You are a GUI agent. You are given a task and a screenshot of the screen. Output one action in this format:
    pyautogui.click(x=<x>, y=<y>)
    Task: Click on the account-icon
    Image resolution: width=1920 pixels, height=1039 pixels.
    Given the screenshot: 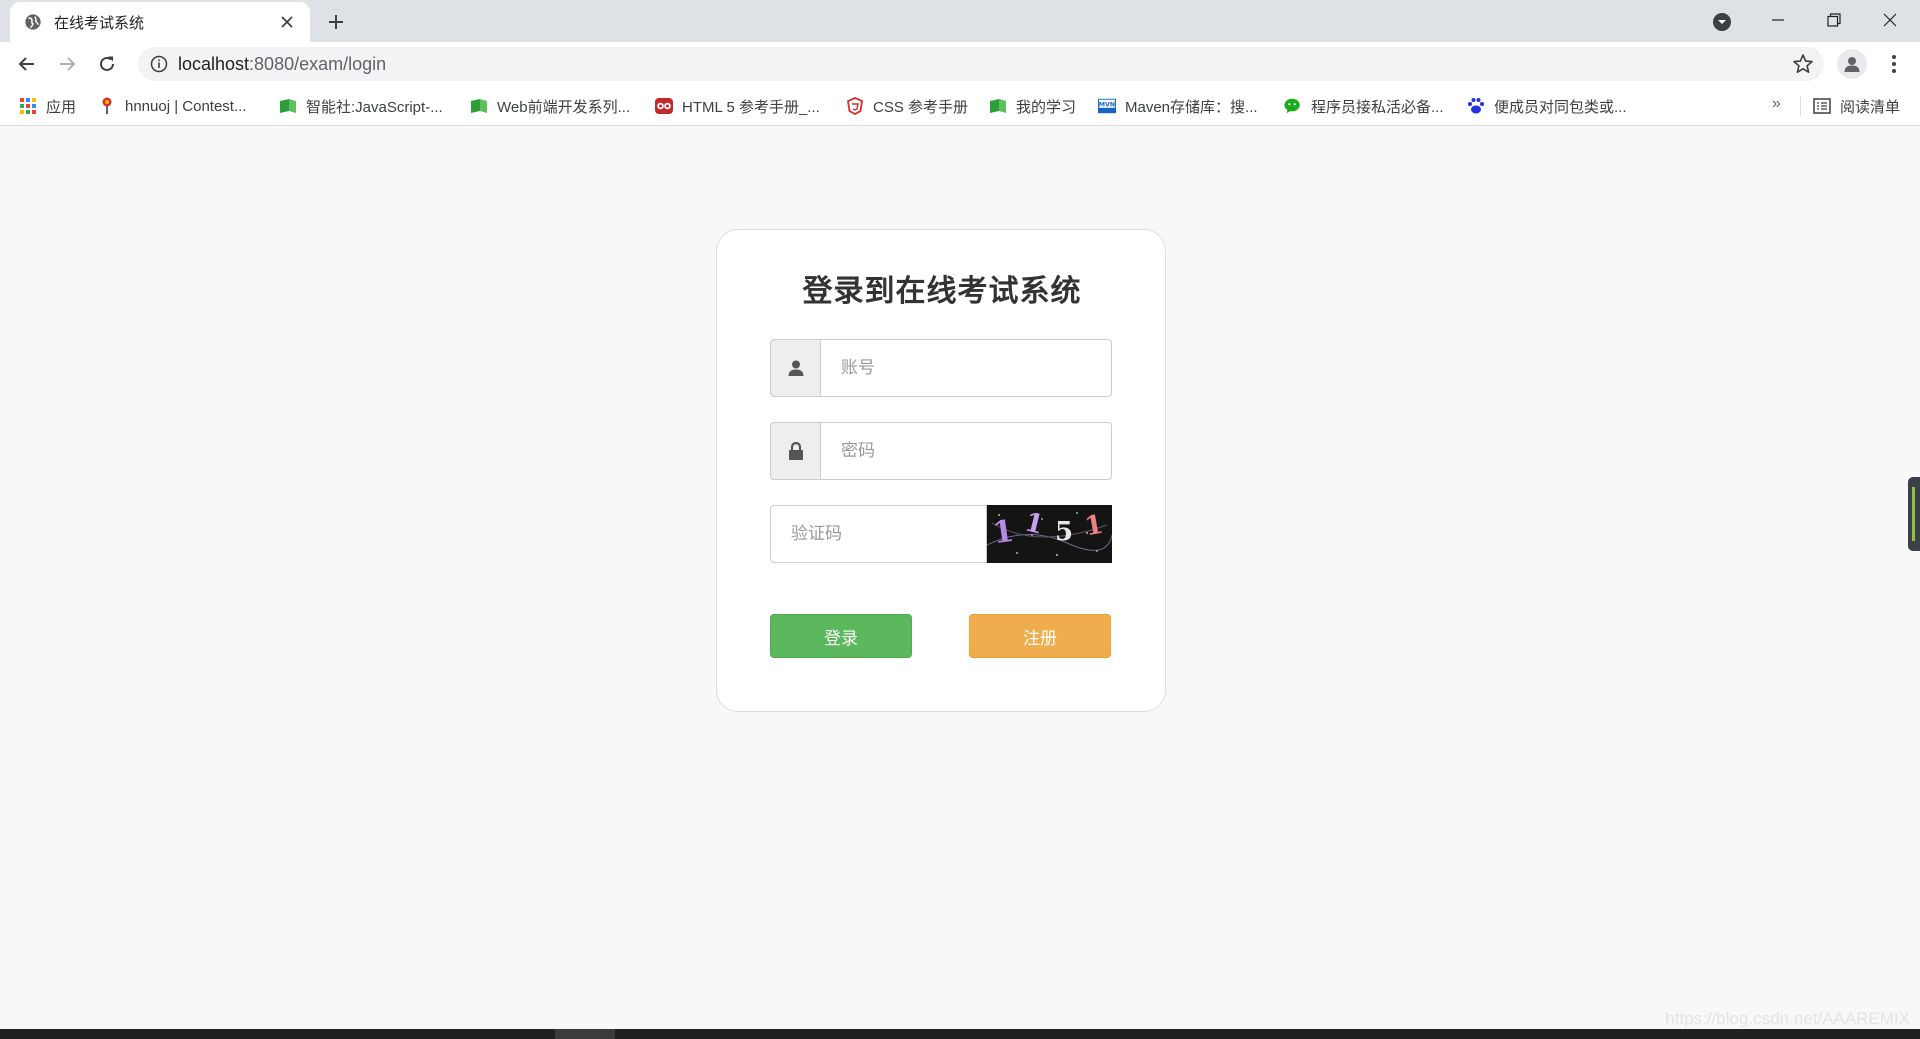 What is the action you would take?
    pyautogui.click(x=1852, y=64)
    